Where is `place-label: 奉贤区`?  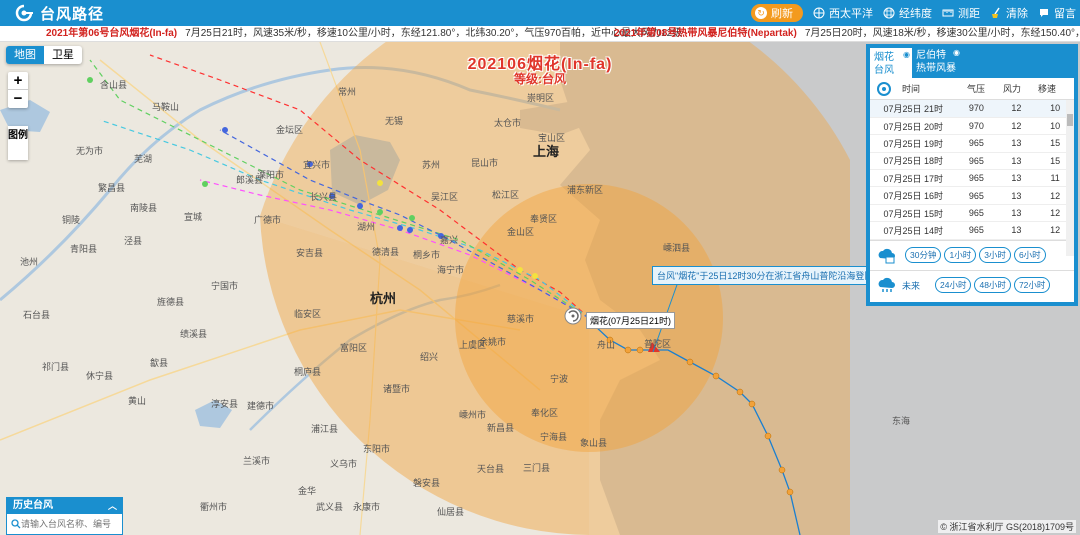
place-label: 奉贤区 is located at coordinates (543, 218).